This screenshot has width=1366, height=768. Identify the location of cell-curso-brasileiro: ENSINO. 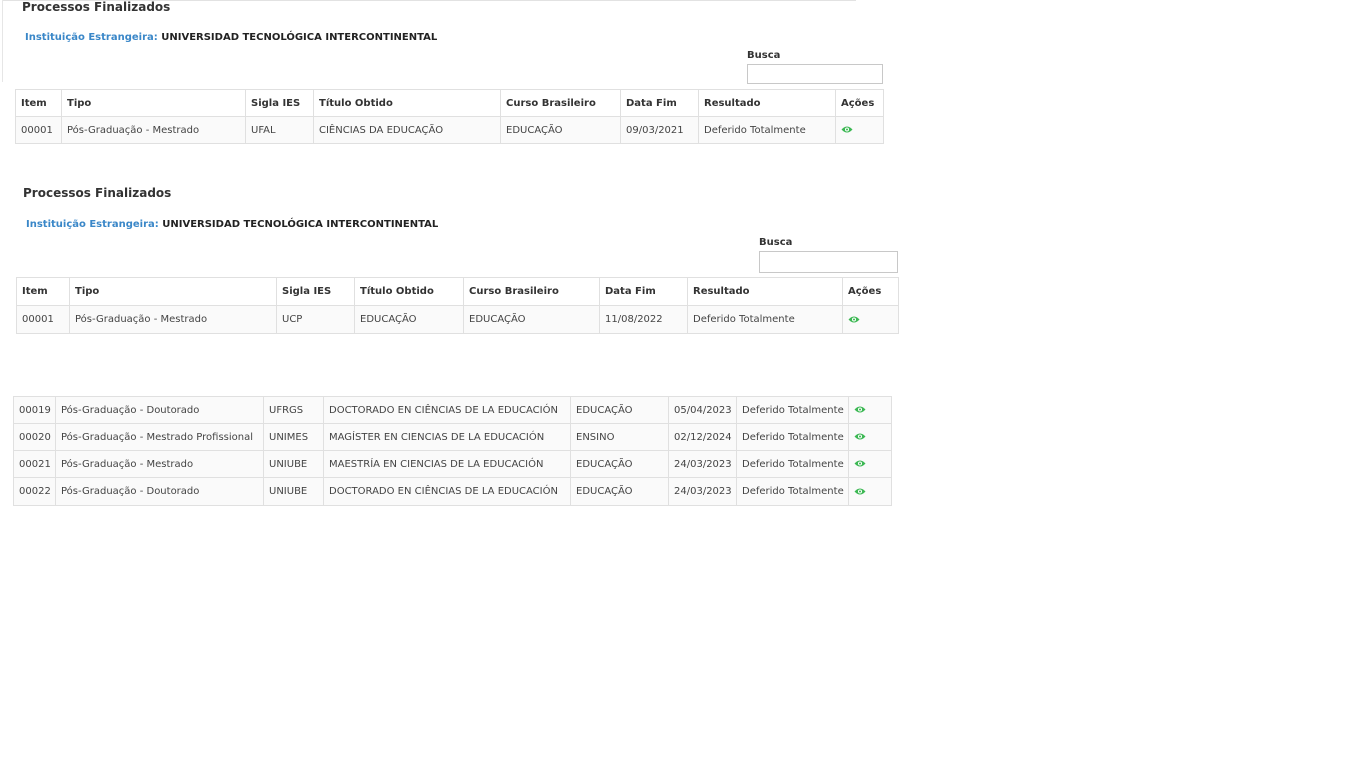
(619, 437).